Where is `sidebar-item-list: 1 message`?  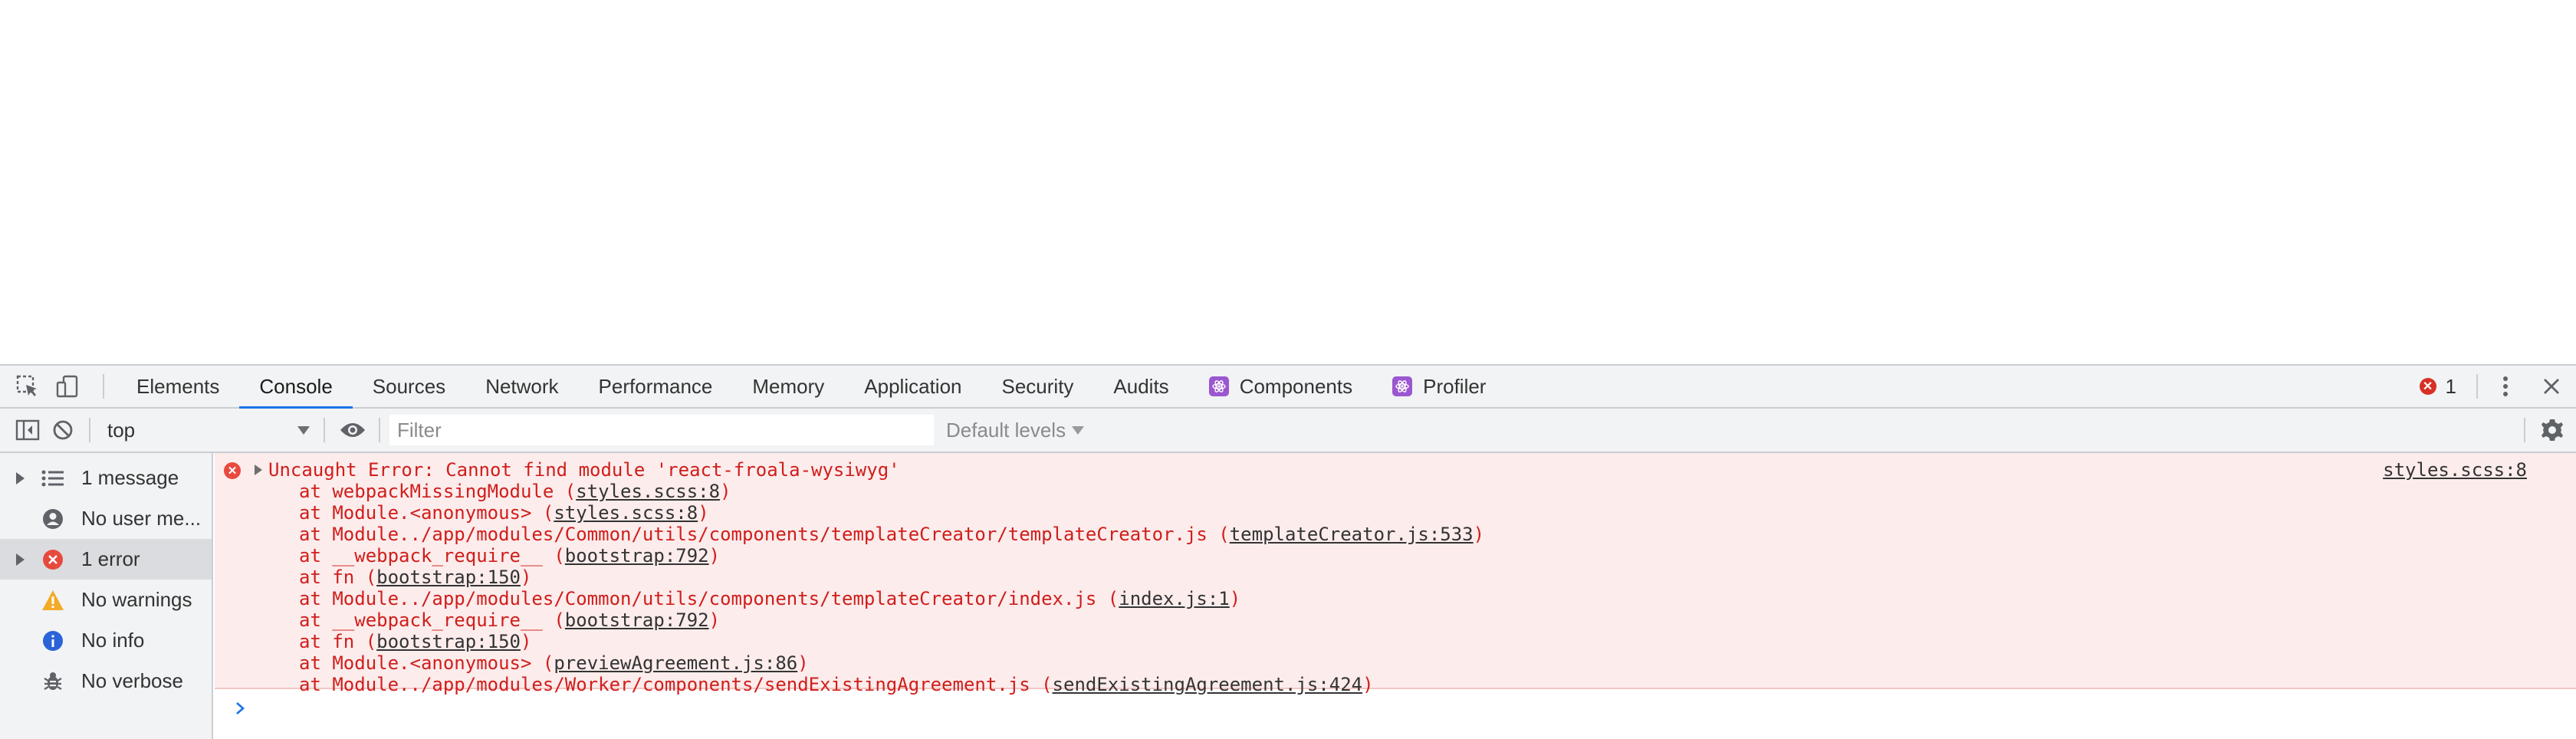 sidebar-item-list: 1 message is located at coordinates (106, 478).